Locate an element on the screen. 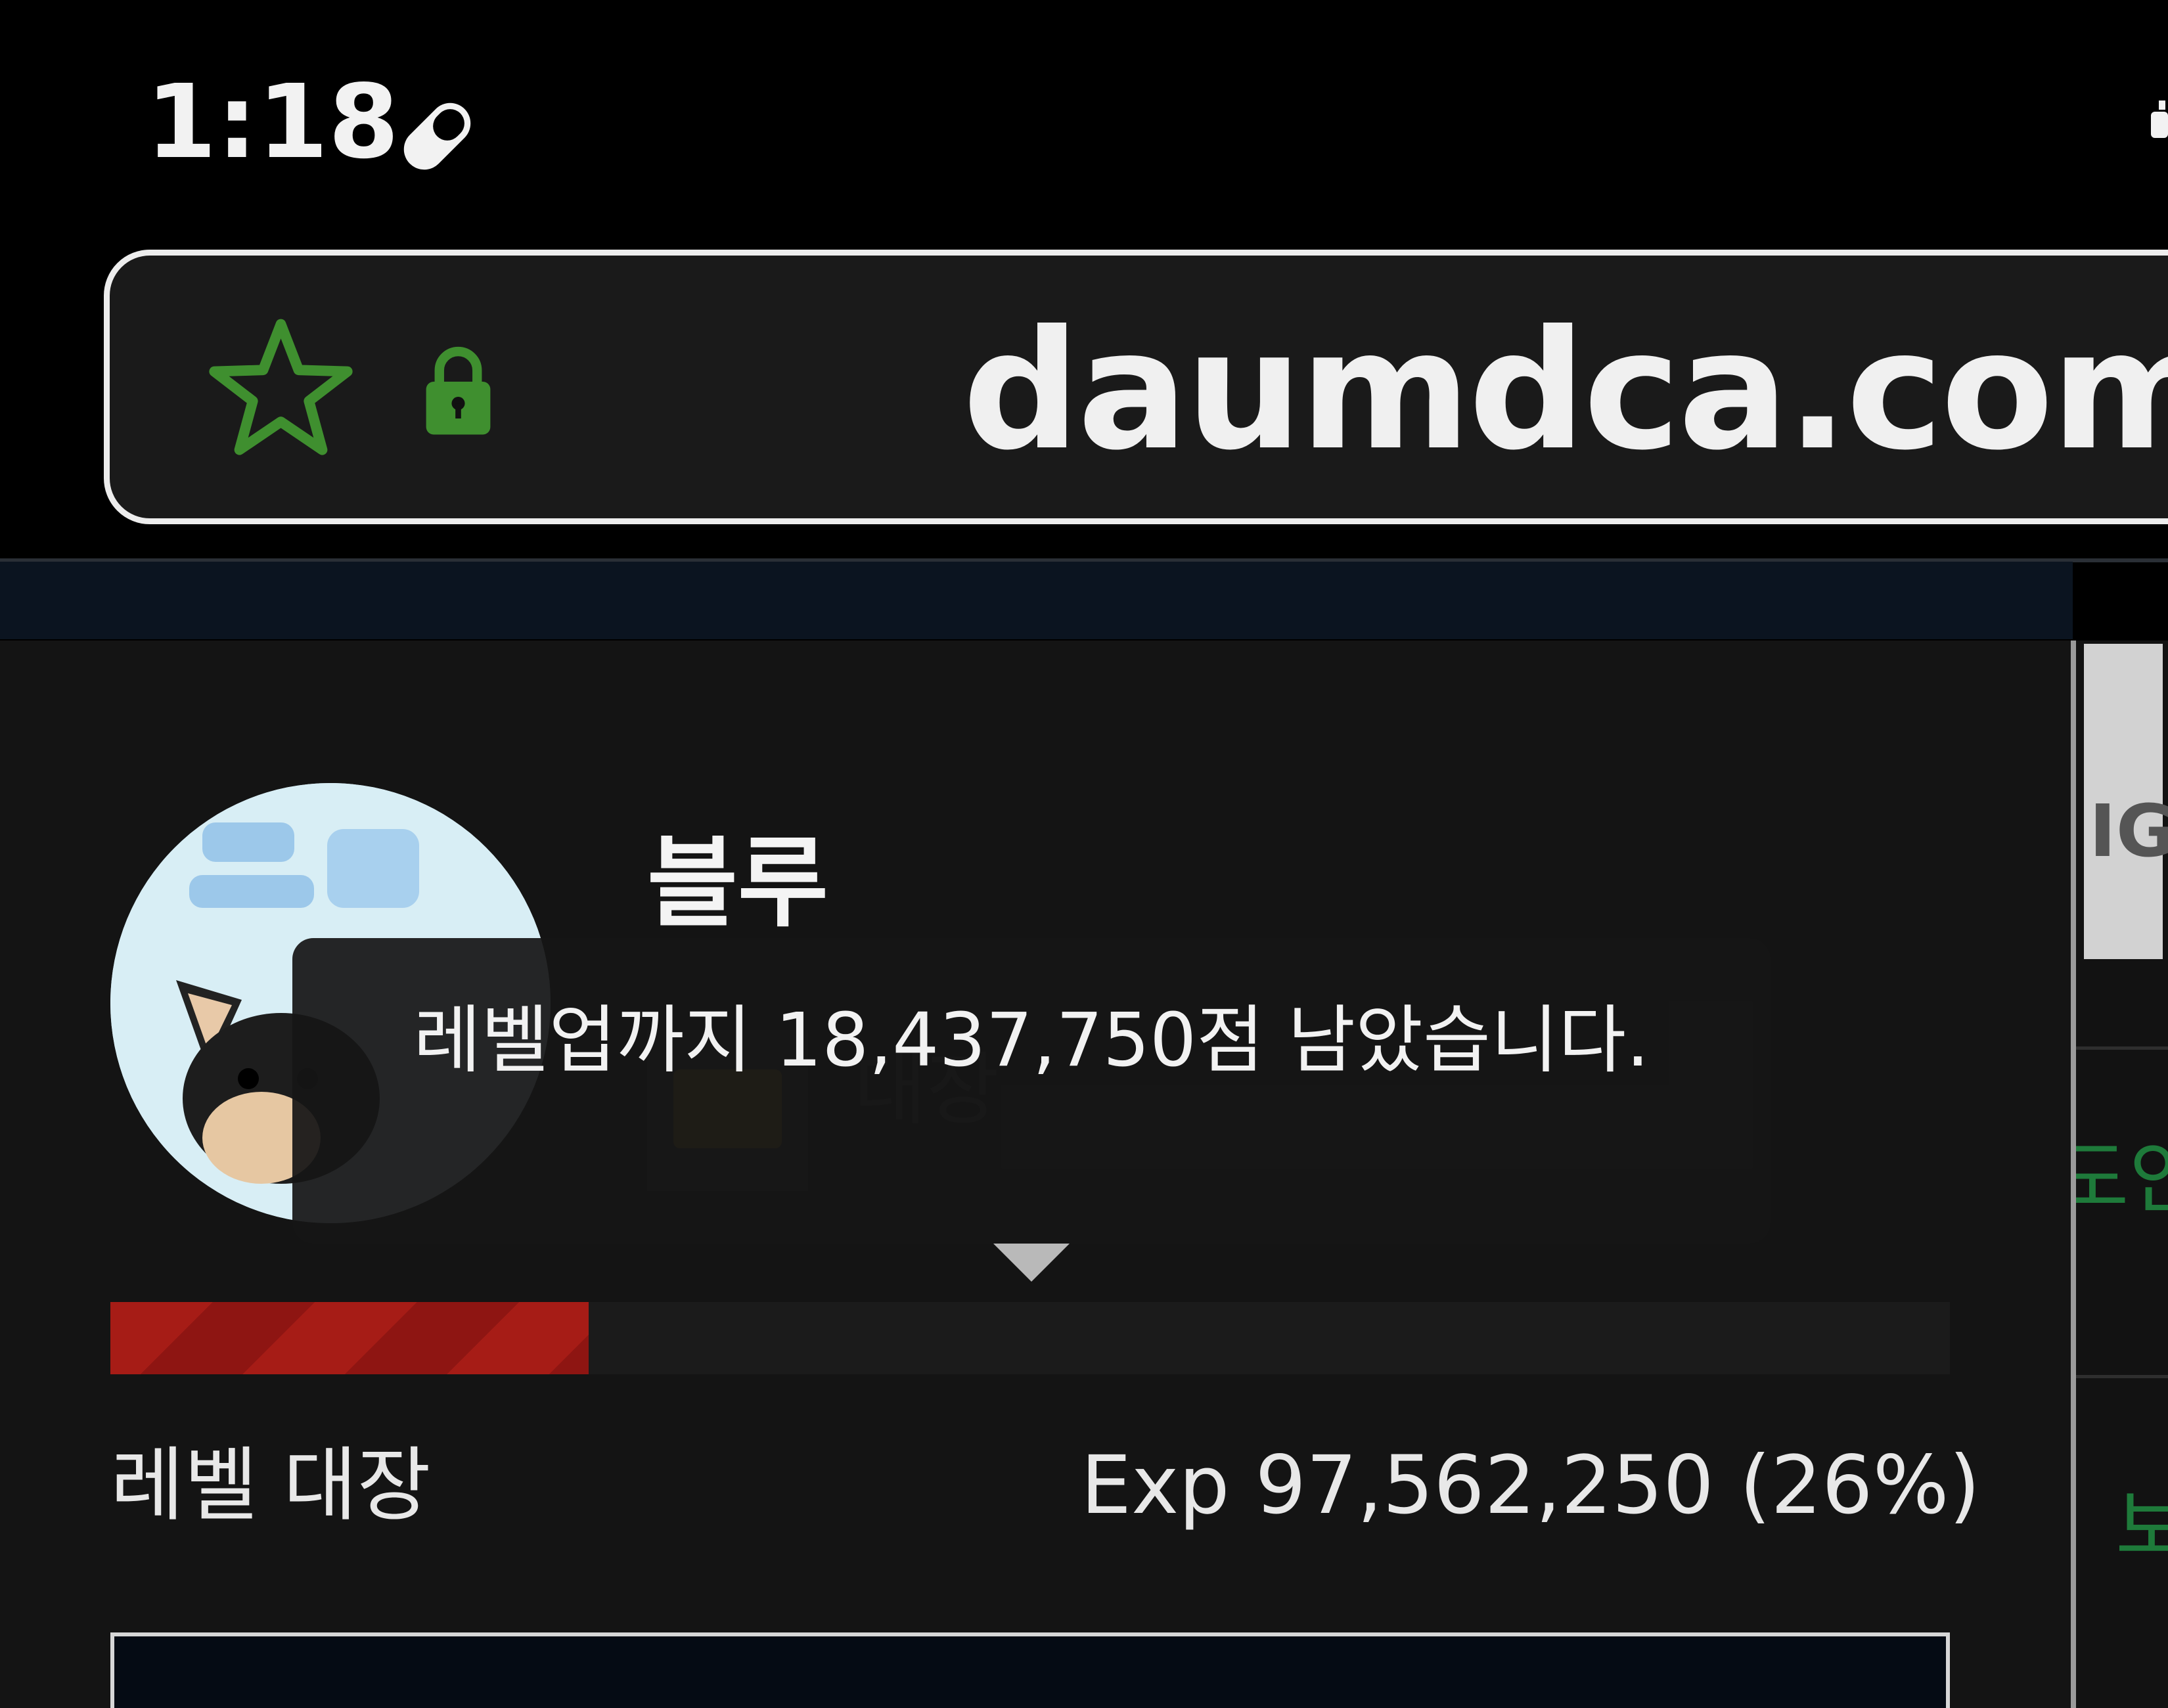  tooltip-text: 레벨업까지 18,437,750점 남았습니다. is located at coordinates (1031, 1040).